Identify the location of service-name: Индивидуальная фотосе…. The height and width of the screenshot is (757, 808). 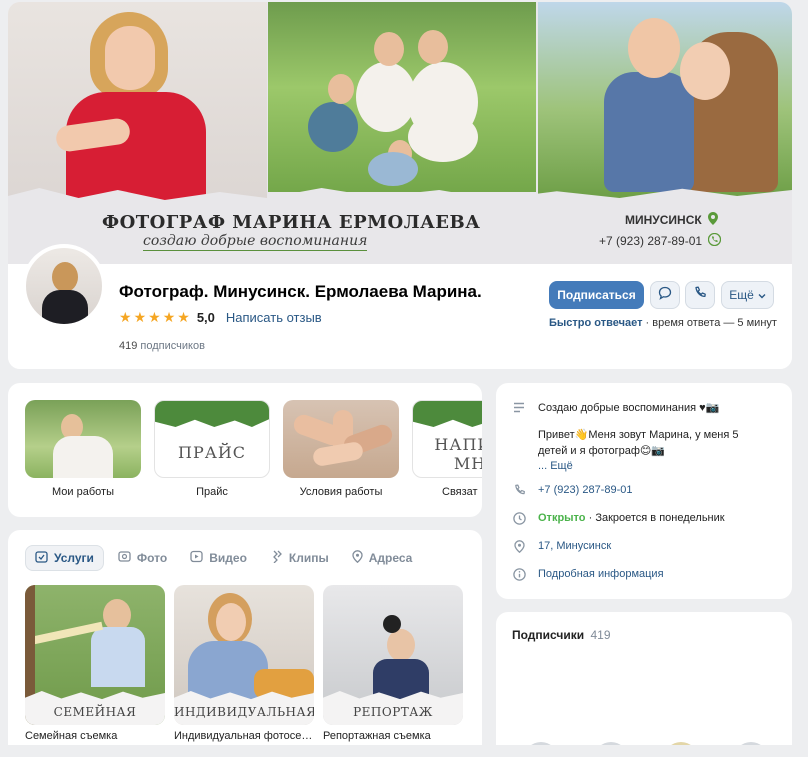
(243, 736).